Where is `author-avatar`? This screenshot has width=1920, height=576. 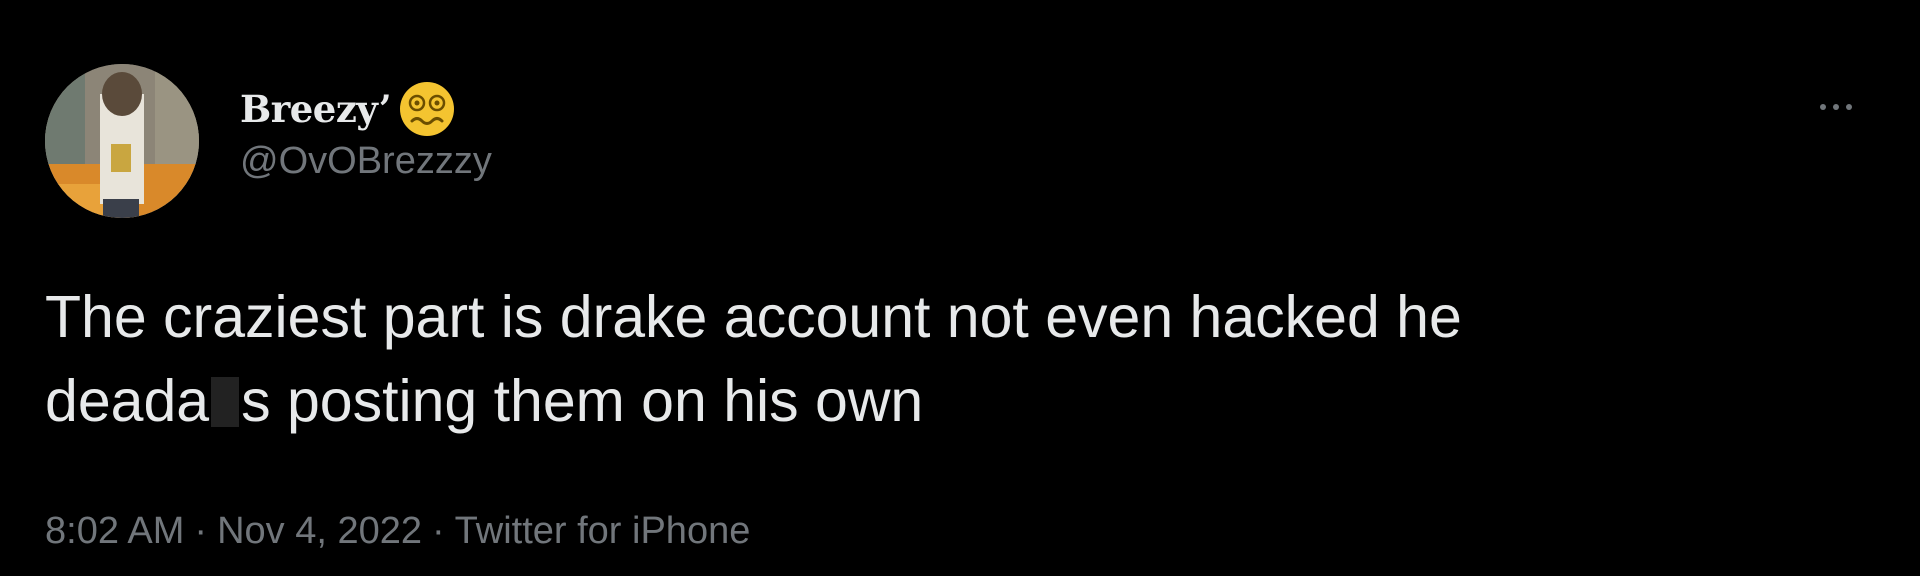
author-avatar is located at coordinates (122, 141).